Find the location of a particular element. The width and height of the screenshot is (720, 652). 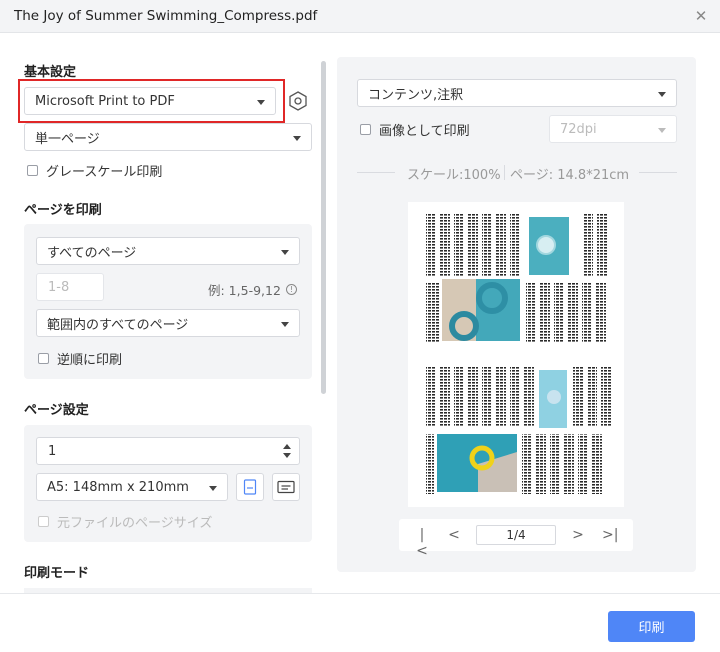

footer-divider is located at coordinates (360, 593).